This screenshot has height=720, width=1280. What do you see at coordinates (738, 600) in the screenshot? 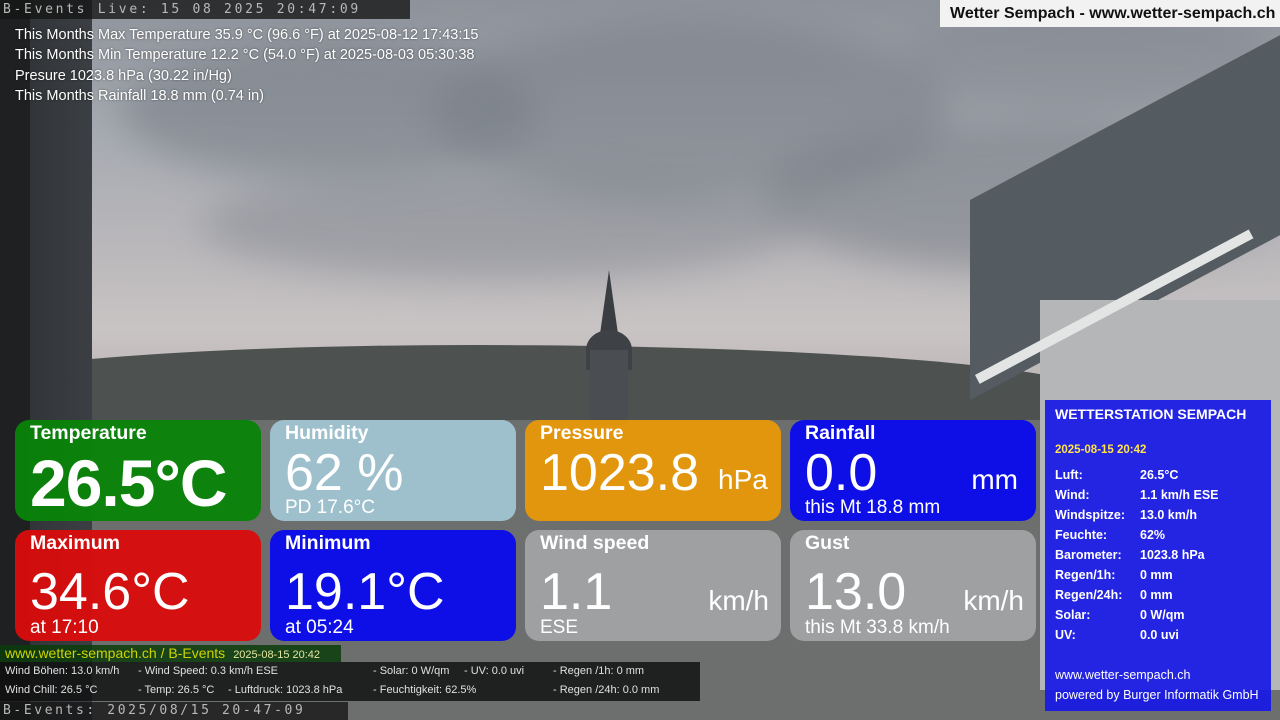
I see `wind-speed-unit: km/h` at bounding box center [738, 600].